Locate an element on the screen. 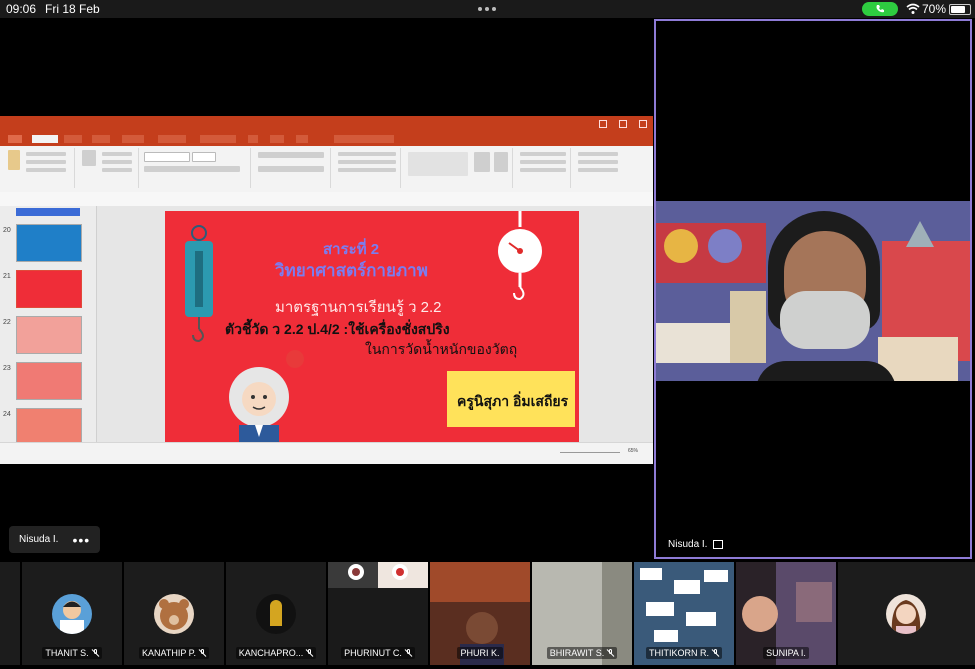  wifi-icon is located at coordinates (913, 8).